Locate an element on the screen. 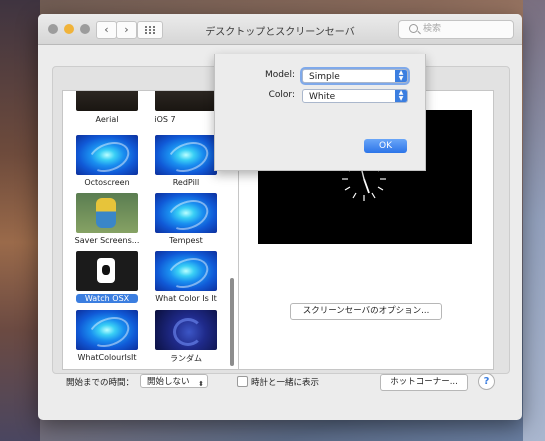  updown-chevron-icon: ⬍ is located at coordinates (201, 384).